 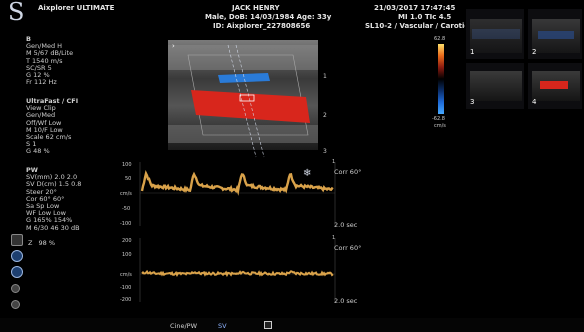 I want to click on power-icon, so click(x=15, y=304).